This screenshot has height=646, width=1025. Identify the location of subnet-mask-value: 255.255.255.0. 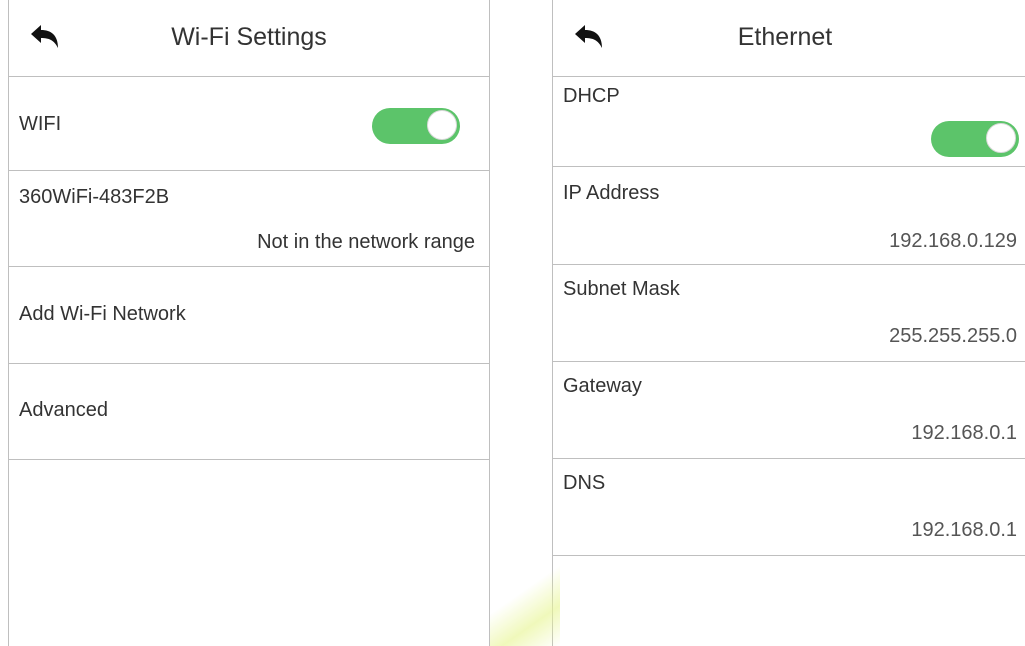
(953, 336).